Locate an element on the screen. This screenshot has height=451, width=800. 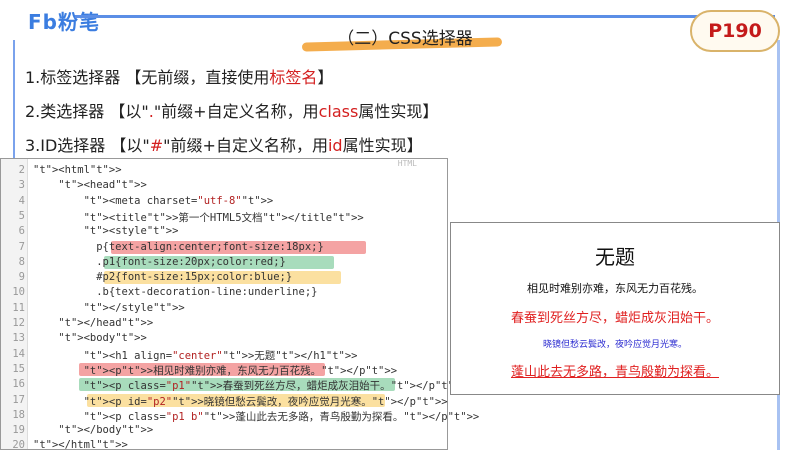
list-item: 2.类选择器 【以"."前缀+自定义名称，用class属性实现】 is located at coordinates (232, 111).